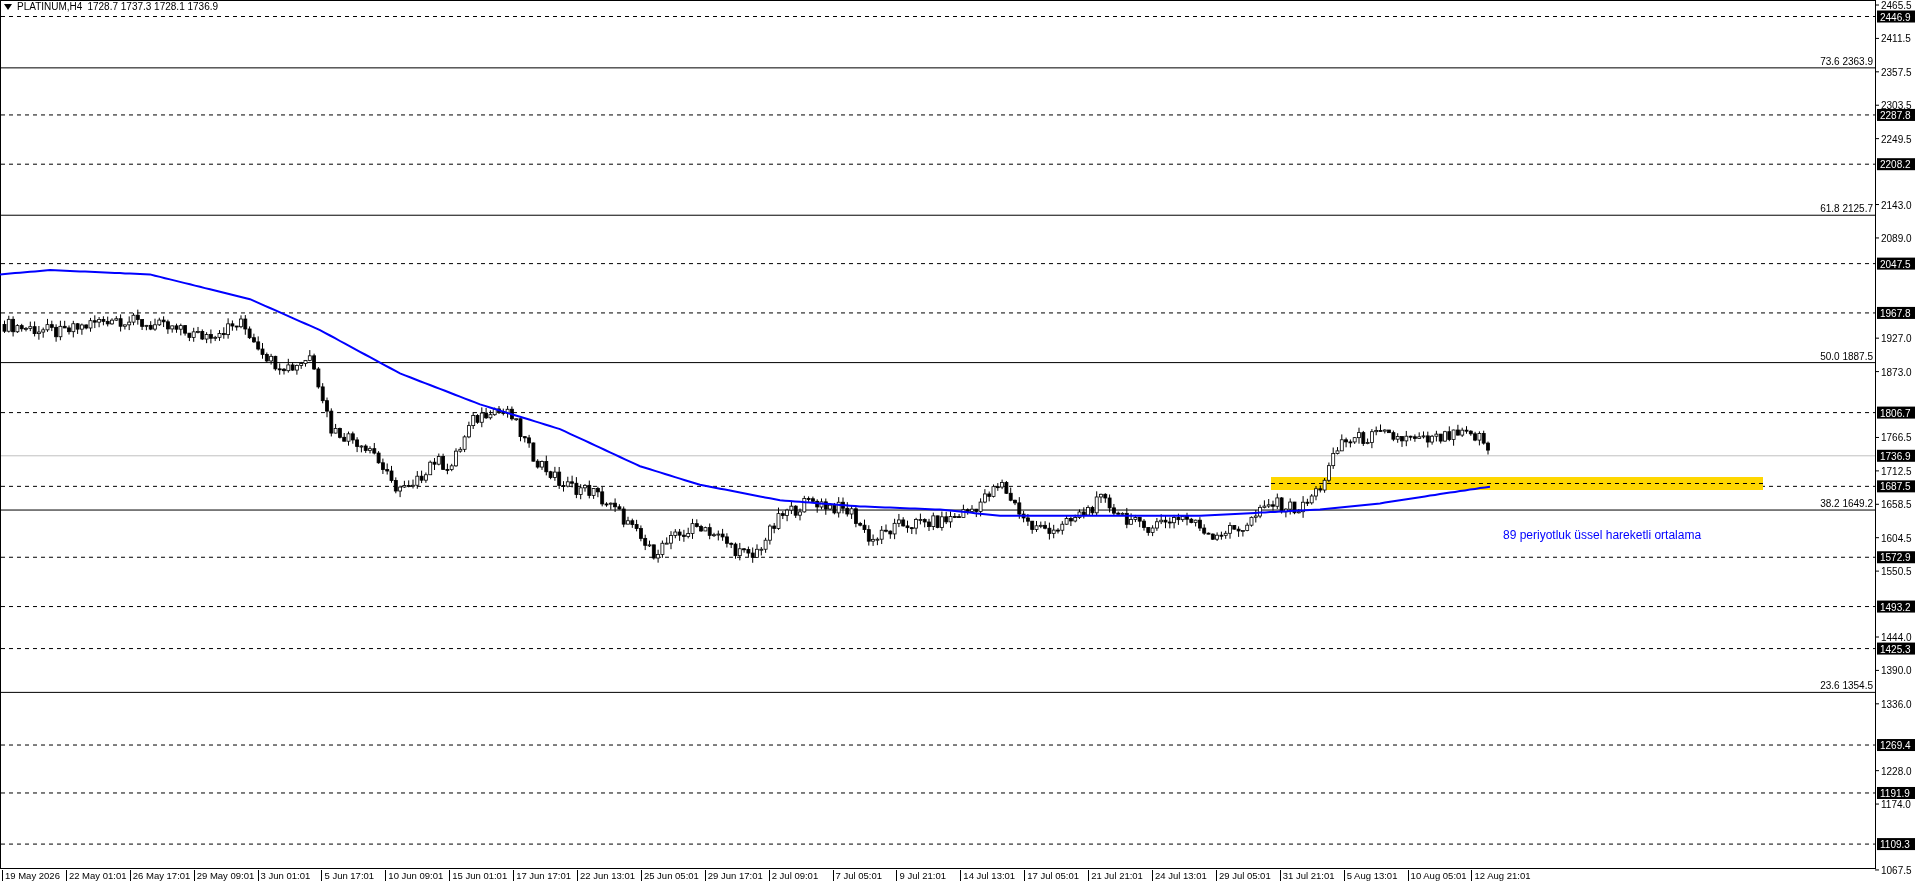  Describe the element at coordinates (1896, 164) in the screenshot. I see `price-label: 2208.2` at that location.